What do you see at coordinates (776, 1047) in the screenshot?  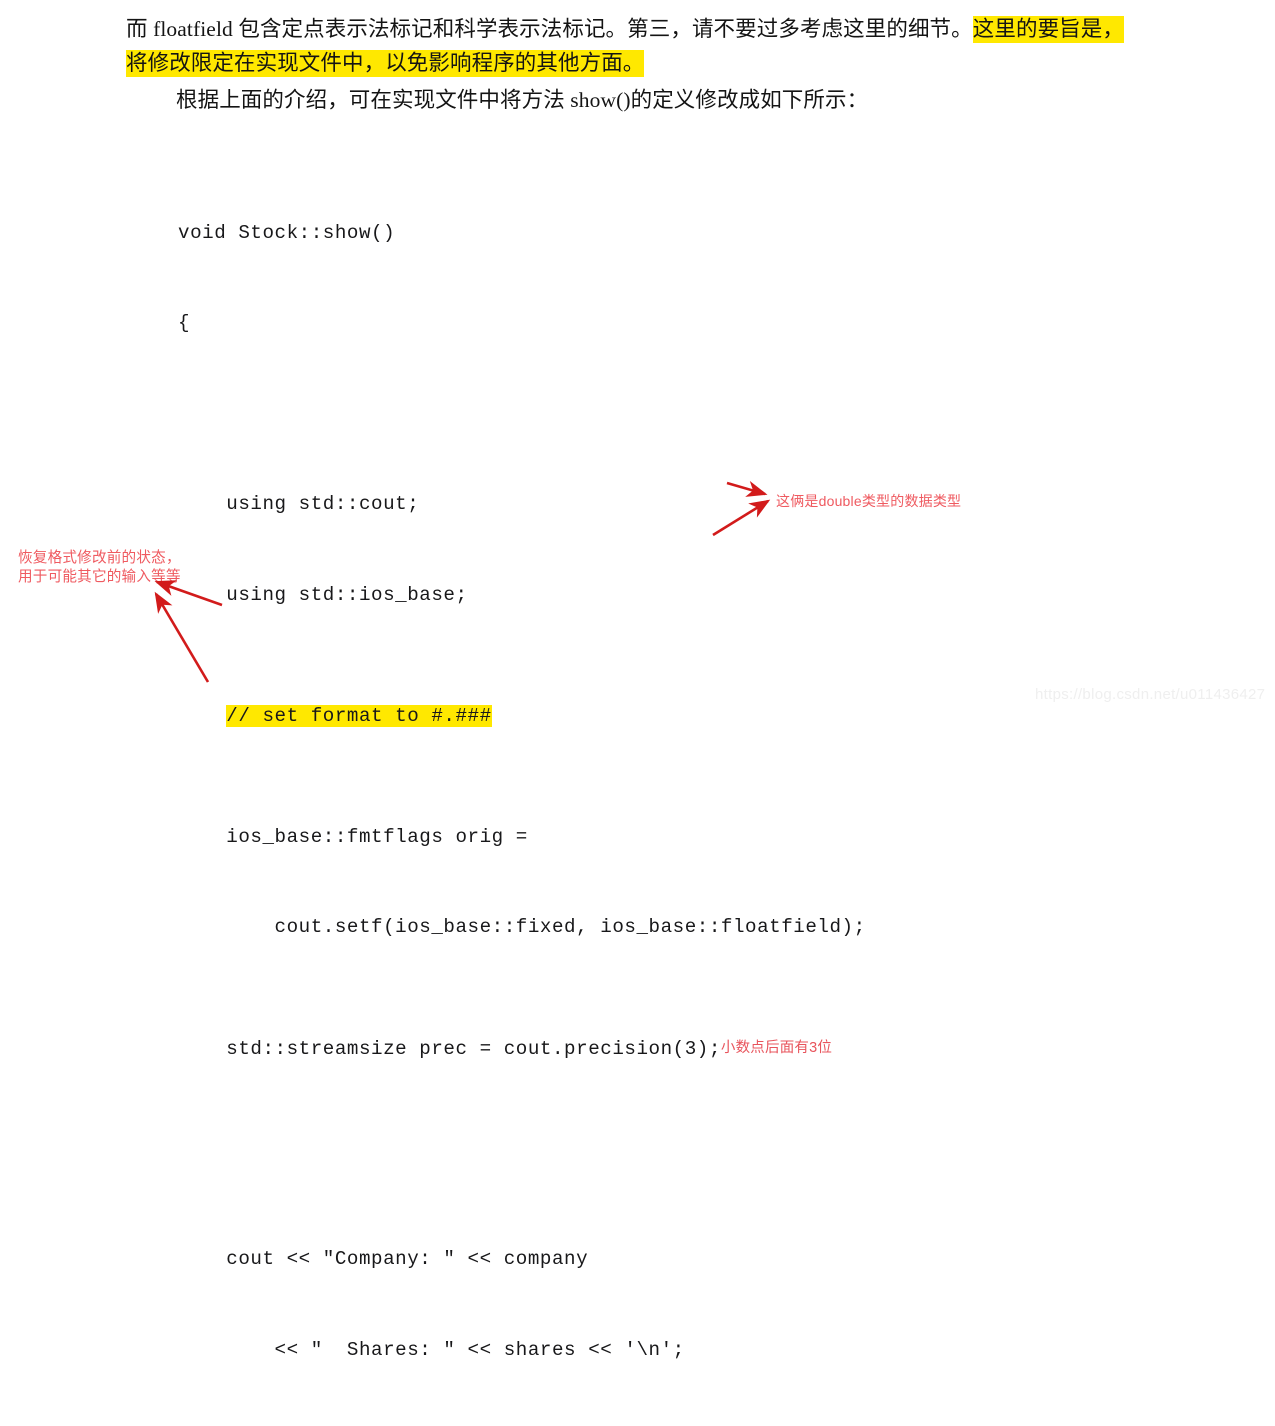 I see `annotation-precision-3: 小数点后面有3位` at bounding box center [776, 1047].